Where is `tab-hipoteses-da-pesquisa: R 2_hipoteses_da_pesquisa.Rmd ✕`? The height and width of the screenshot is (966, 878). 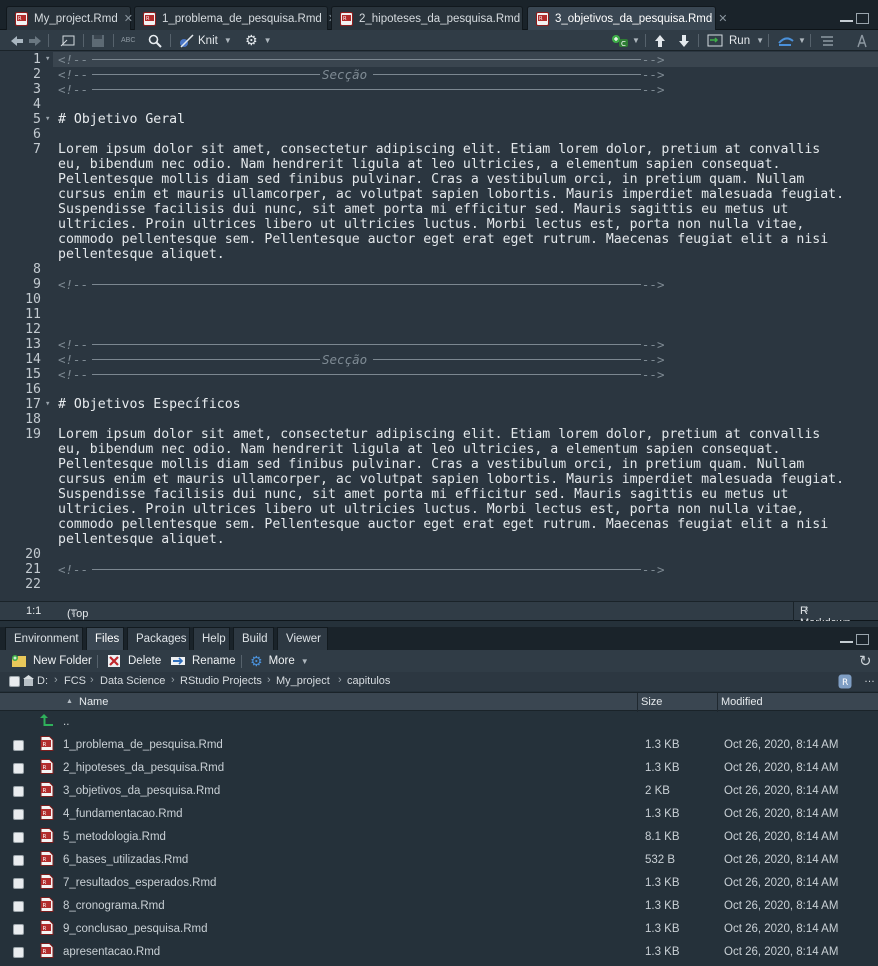
tab-hipoteses-da-pesquisa: R 2_hipoteses_da_pesquisa.Rmd ✕ is located at coordinates (433, 18).